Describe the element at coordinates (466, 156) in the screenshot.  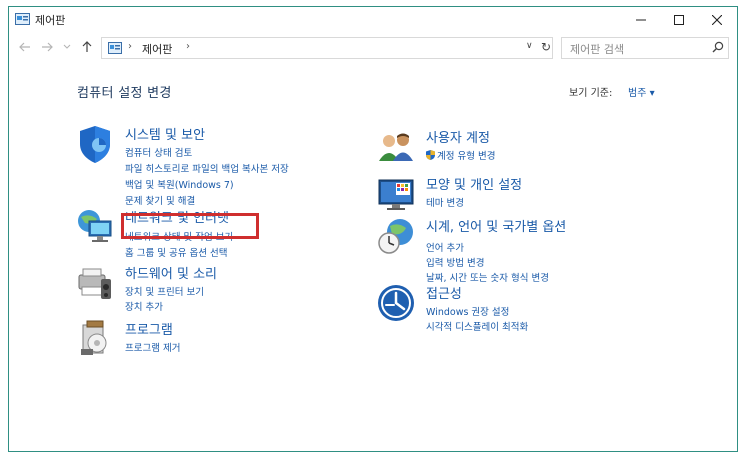
I see `link-label: 계정 유형 변경` at that location.